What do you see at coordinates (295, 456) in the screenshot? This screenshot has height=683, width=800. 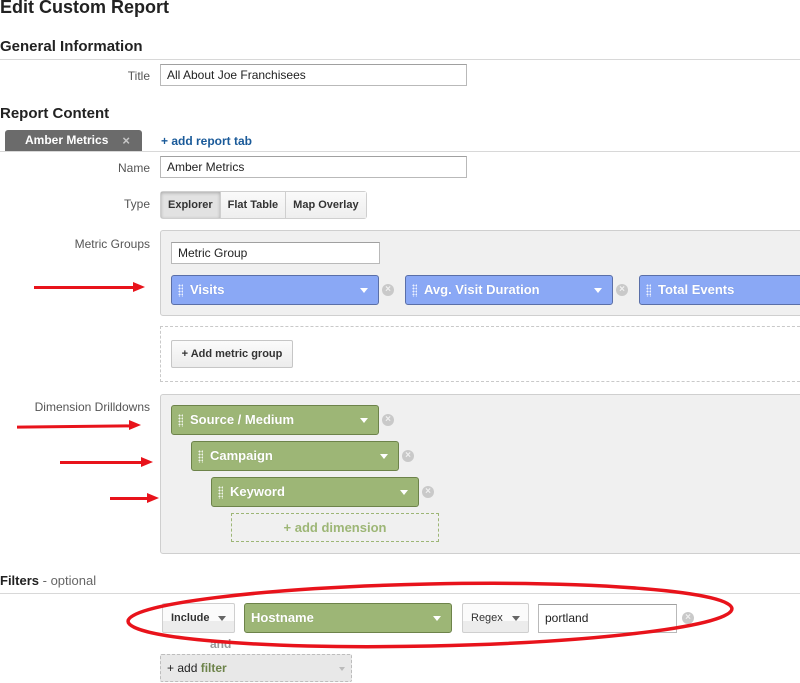 I see `dimension-chip-campaign: Campaign` at bounding box center [295, 456].